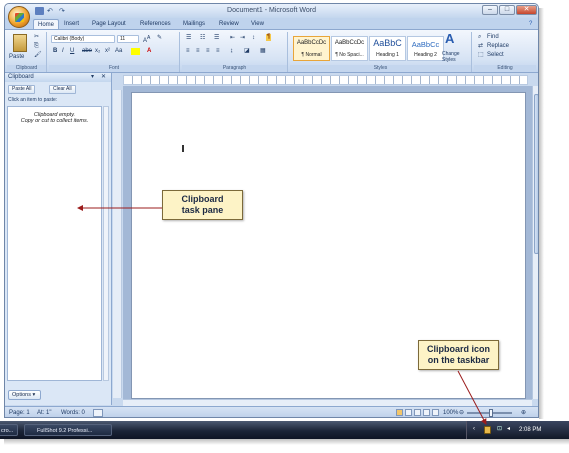 The height and width of the screenshot is (453, 569). What do you see at coordinates (149, 51) in the screenshot?
I see `font-color-icon: A` at bounding box center [149, 51].